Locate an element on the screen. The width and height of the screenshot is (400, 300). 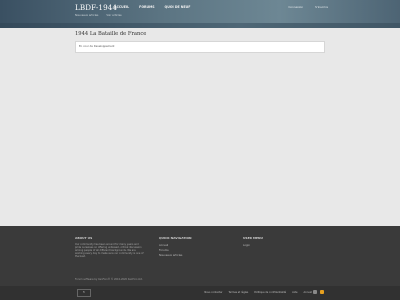
footer-link-forums: Forums is located at coordinates (175, 250).